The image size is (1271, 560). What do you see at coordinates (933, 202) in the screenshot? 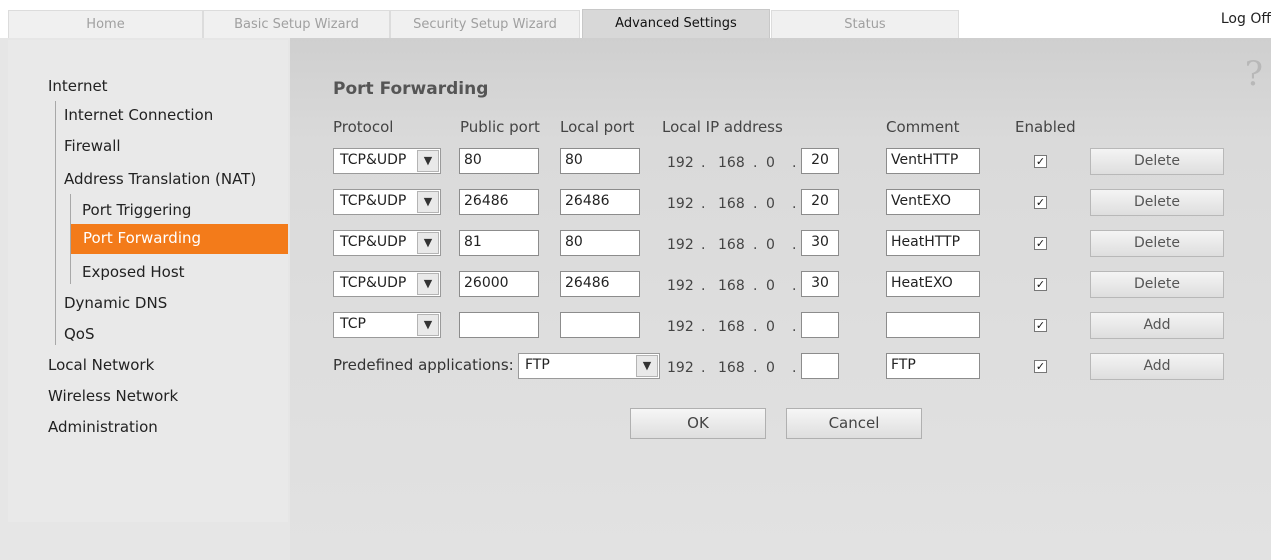
I see `comment-input: VentEXO` at bounding box center [933, 202].